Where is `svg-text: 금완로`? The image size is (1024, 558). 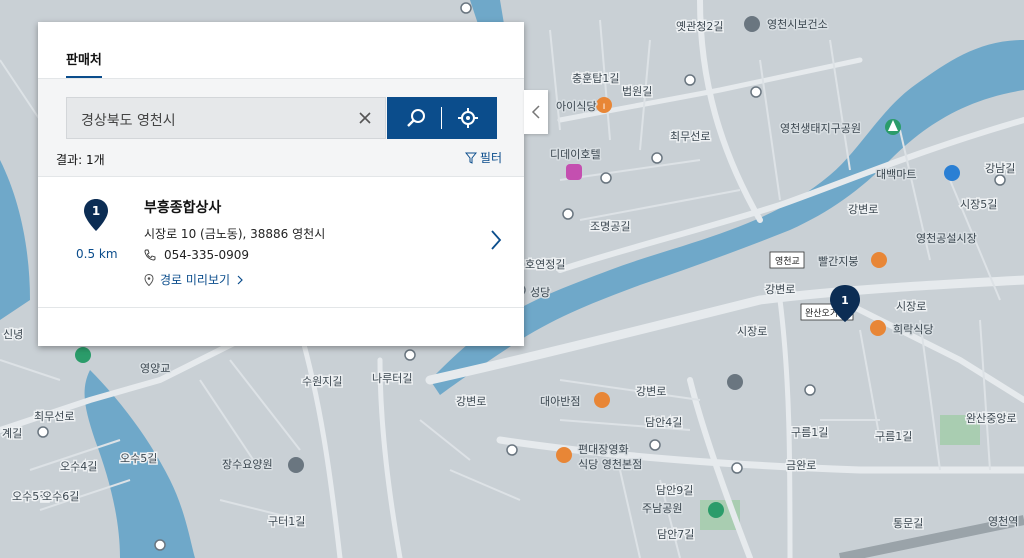 svg-text: 금완로 is located at coordinates (801, 465).